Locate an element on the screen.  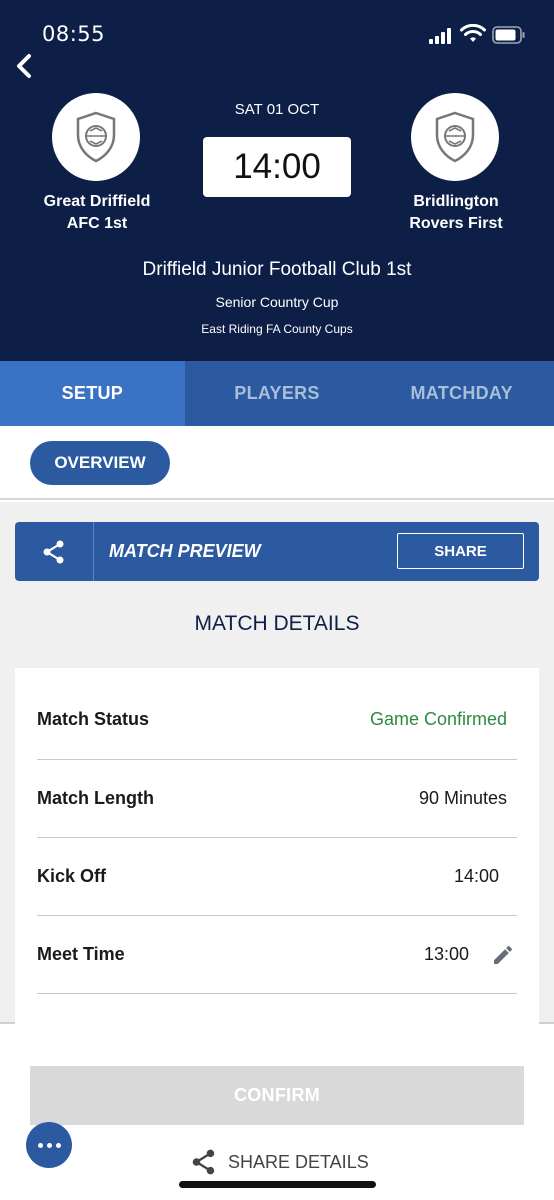
confirm-button: CONFIRM is located at coordinates (277, 1095).